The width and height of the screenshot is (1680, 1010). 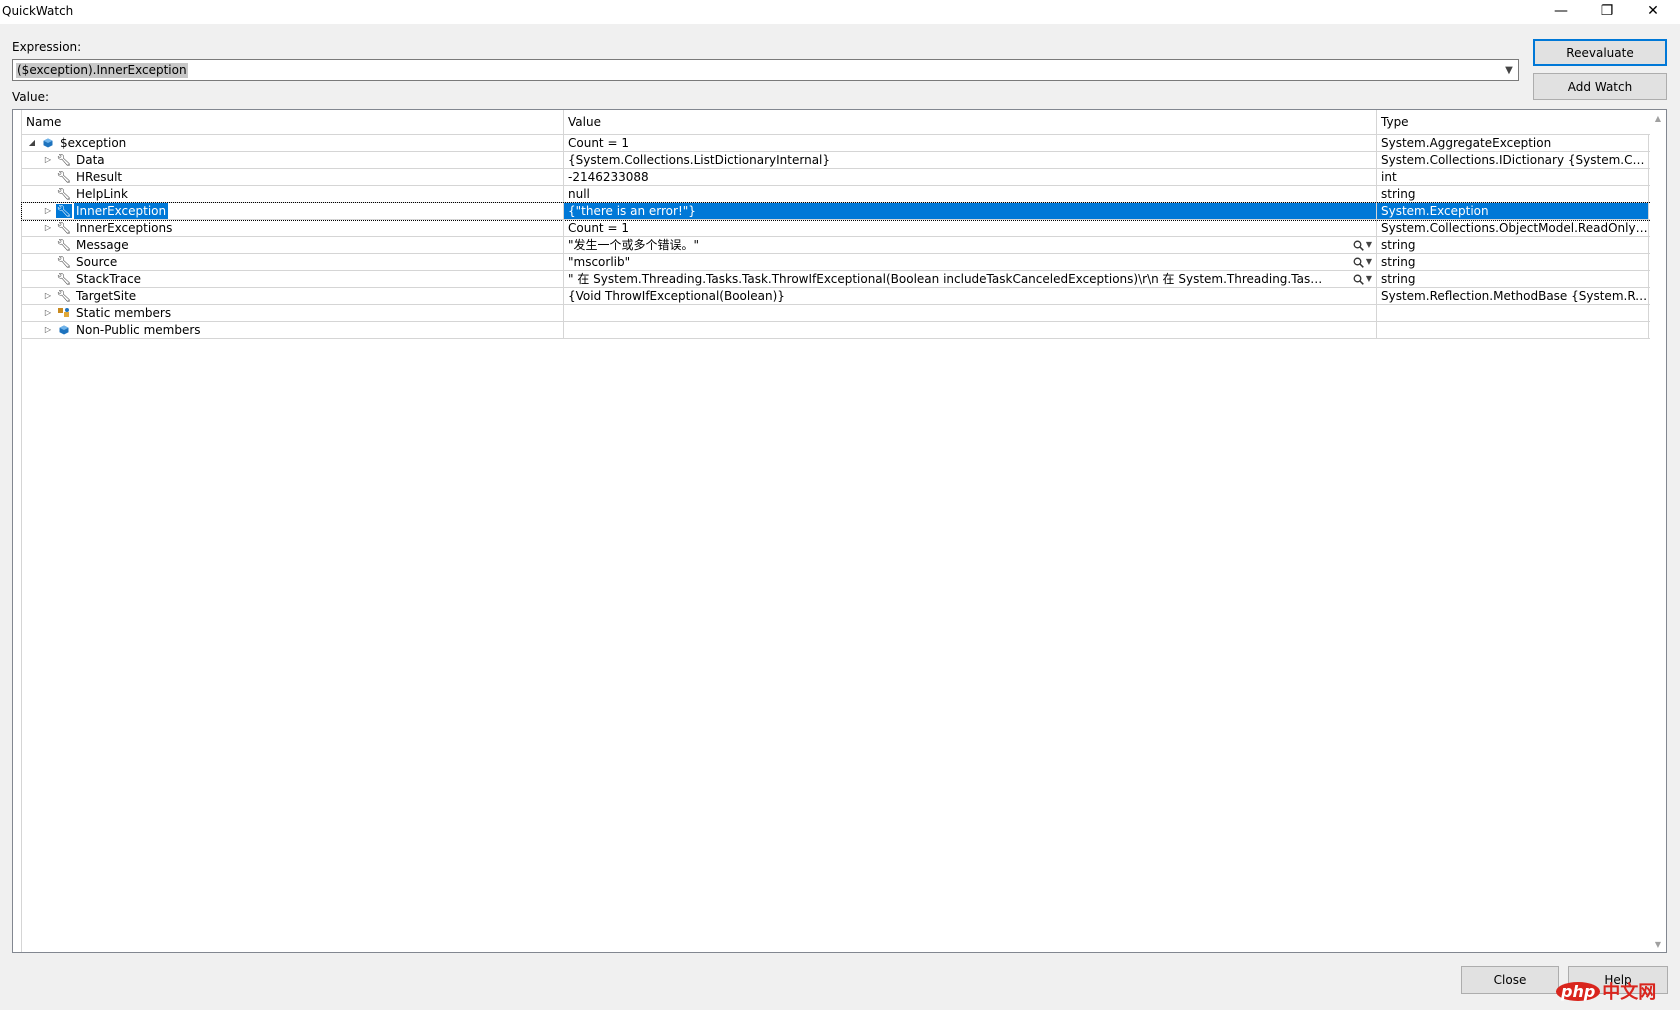 What do you see at coordinates (121, 211) in the screenshot?
I see `row-name-text: InnerException` at bounding box center [121, 211].